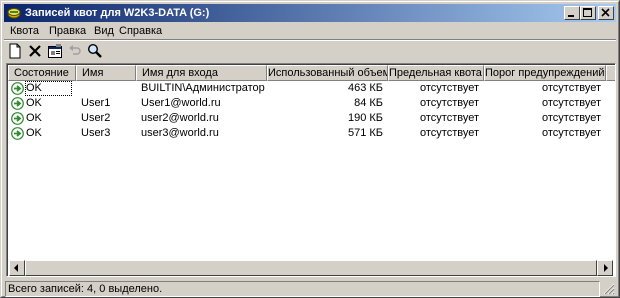 The image size is (620, 298). I want to click on status-text: Всего записей: 4, 0 выделено., so click(302, 289).